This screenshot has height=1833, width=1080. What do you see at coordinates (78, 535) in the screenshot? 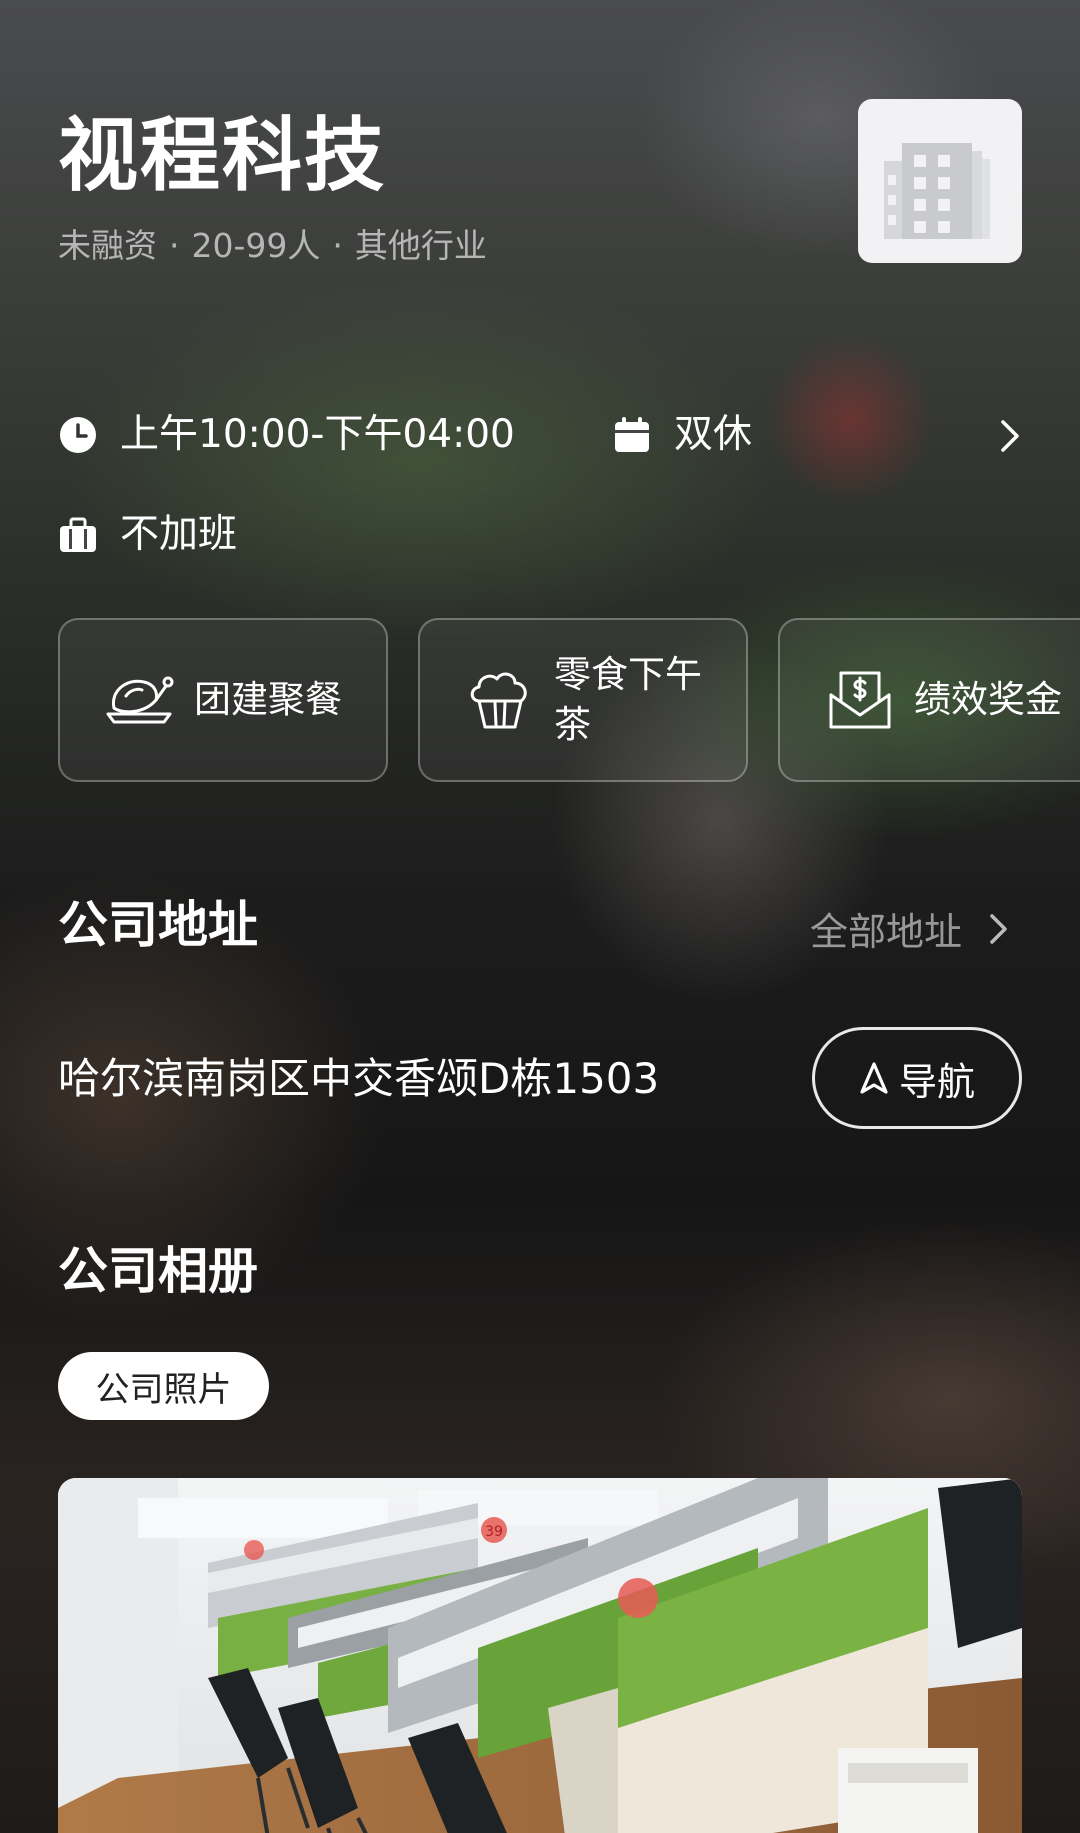
I see `briefcase-icon` at bounding box center [78, 535].